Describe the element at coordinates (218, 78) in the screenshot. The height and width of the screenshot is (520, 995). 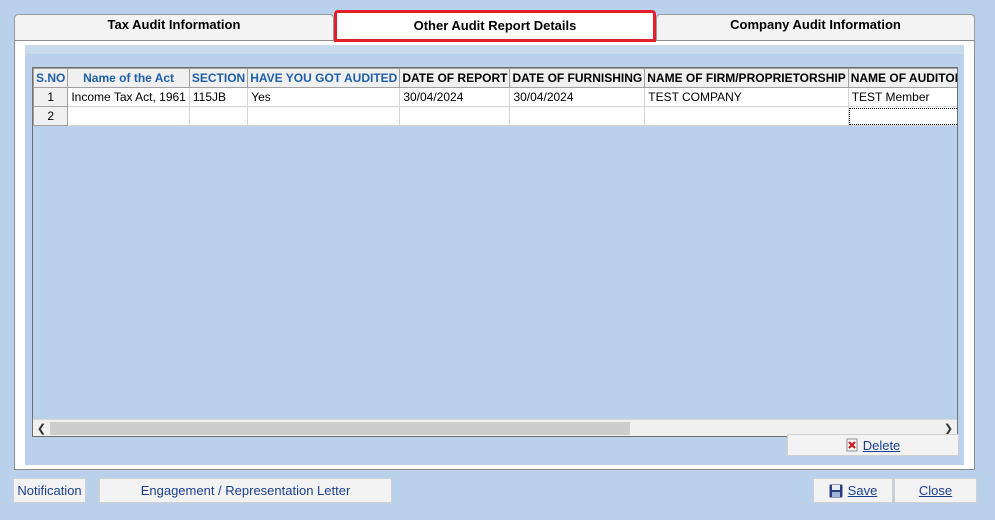
I see `column-header-section: SECTION` at that location.